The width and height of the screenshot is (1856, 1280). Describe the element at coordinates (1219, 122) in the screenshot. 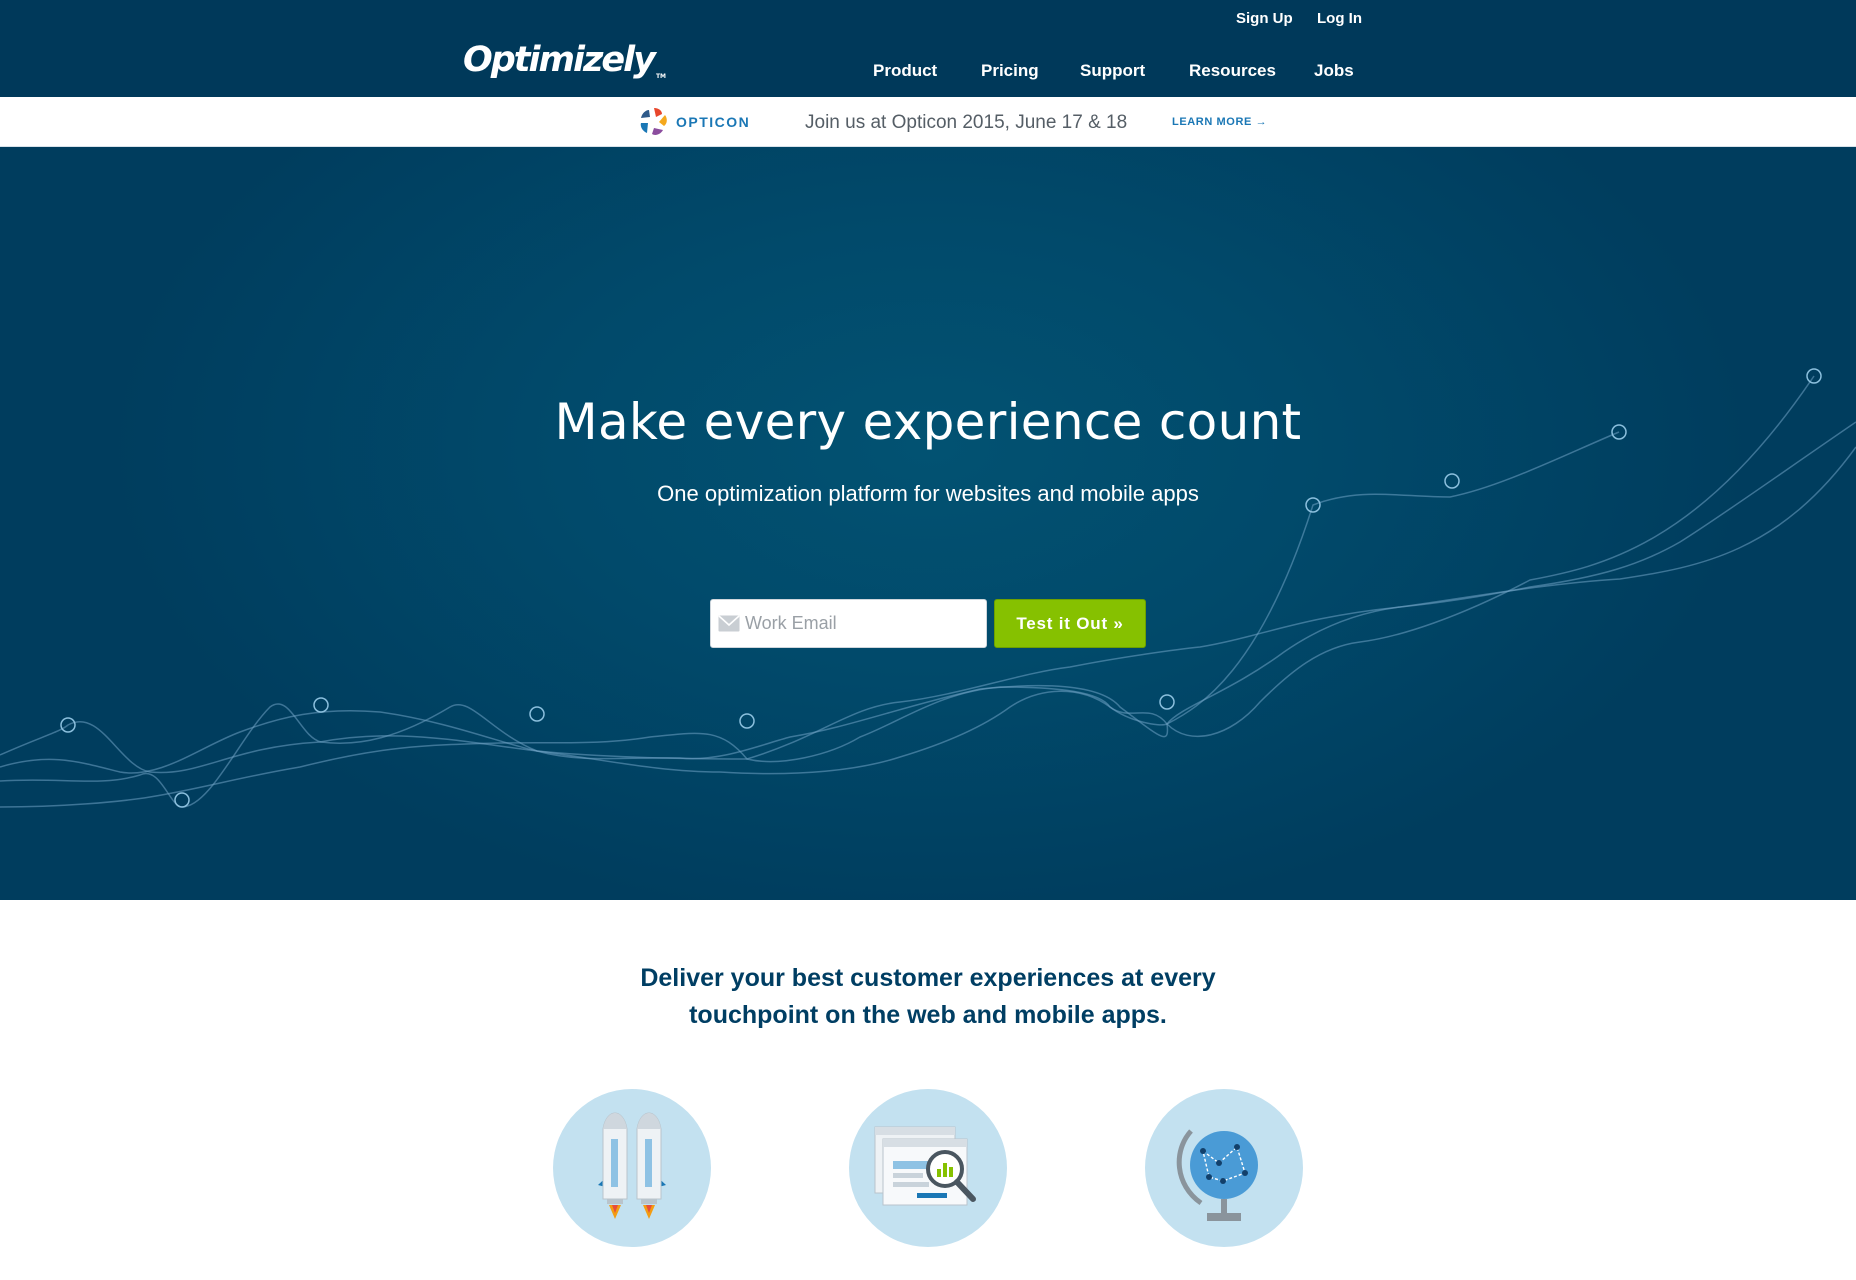

I see `learn-more-link: LEARN MORE →` at that location.